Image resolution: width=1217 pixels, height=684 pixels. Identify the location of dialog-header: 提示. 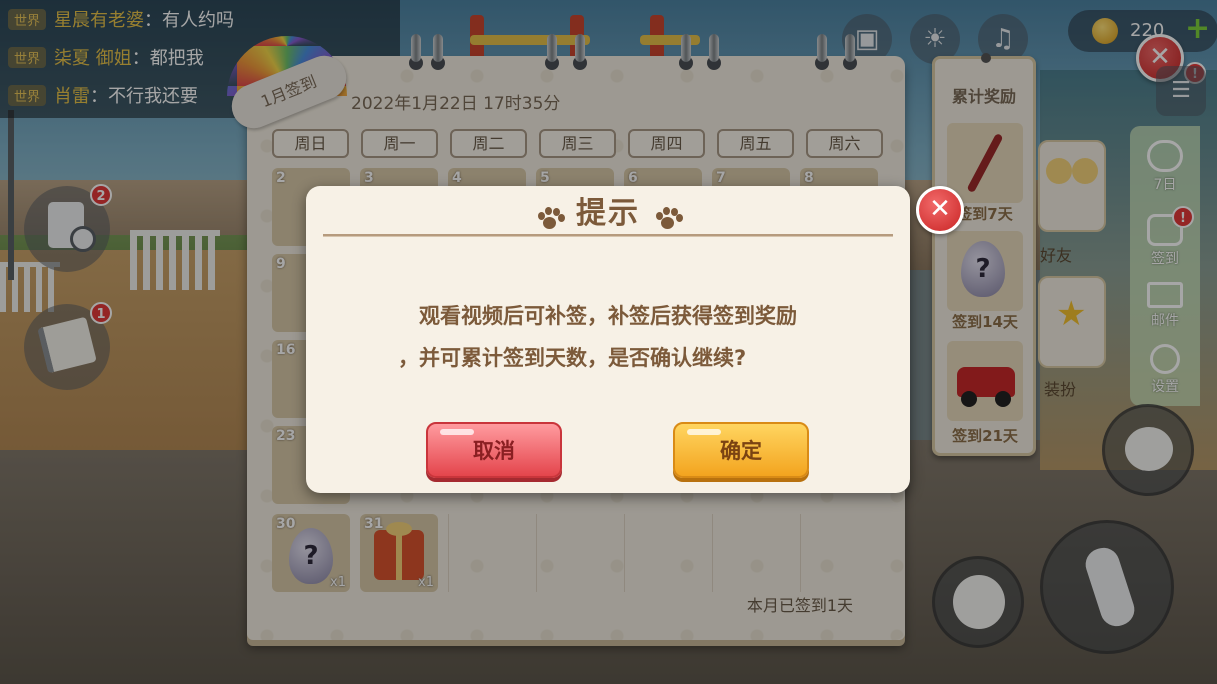
(608, 214).